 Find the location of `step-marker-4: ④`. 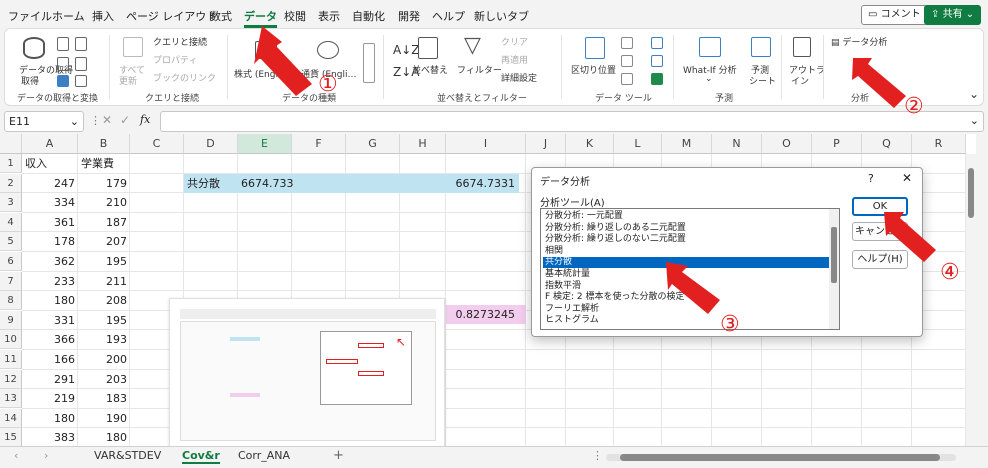

step-marker-4: ④ is located at coordinates (950, 272).